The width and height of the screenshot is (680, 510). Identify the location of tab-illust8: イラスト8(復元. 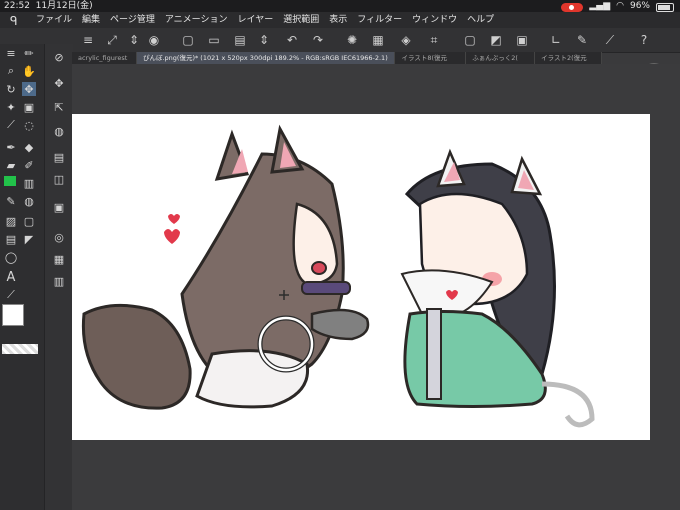
(431, 58).